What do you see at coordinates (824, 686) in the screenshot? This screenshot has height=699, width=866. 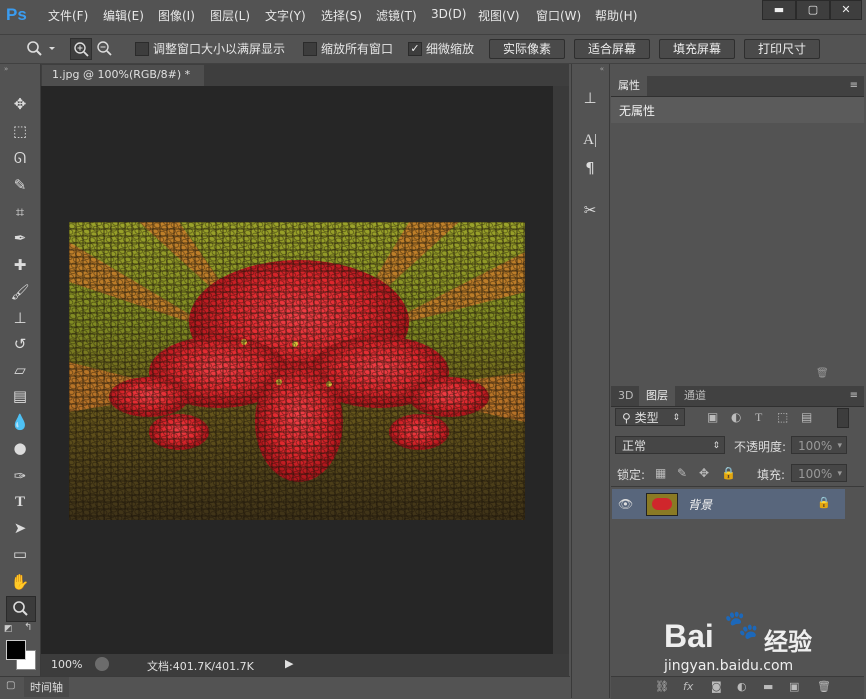 I see `delete-layer-icon: 🗑` at bounding box center [824, 686].